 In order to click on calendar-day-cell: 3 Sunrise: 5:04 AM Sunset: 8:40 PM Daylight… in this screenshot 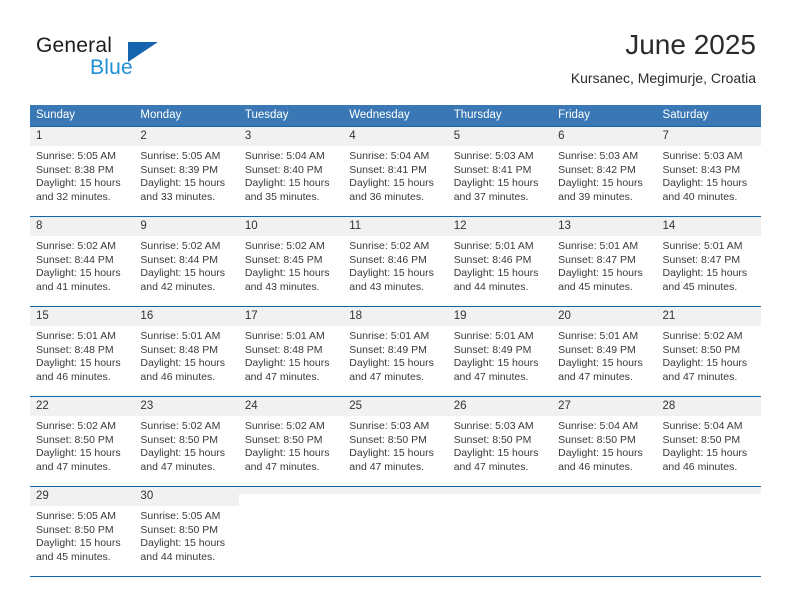, I will do `click(291, 171)`.